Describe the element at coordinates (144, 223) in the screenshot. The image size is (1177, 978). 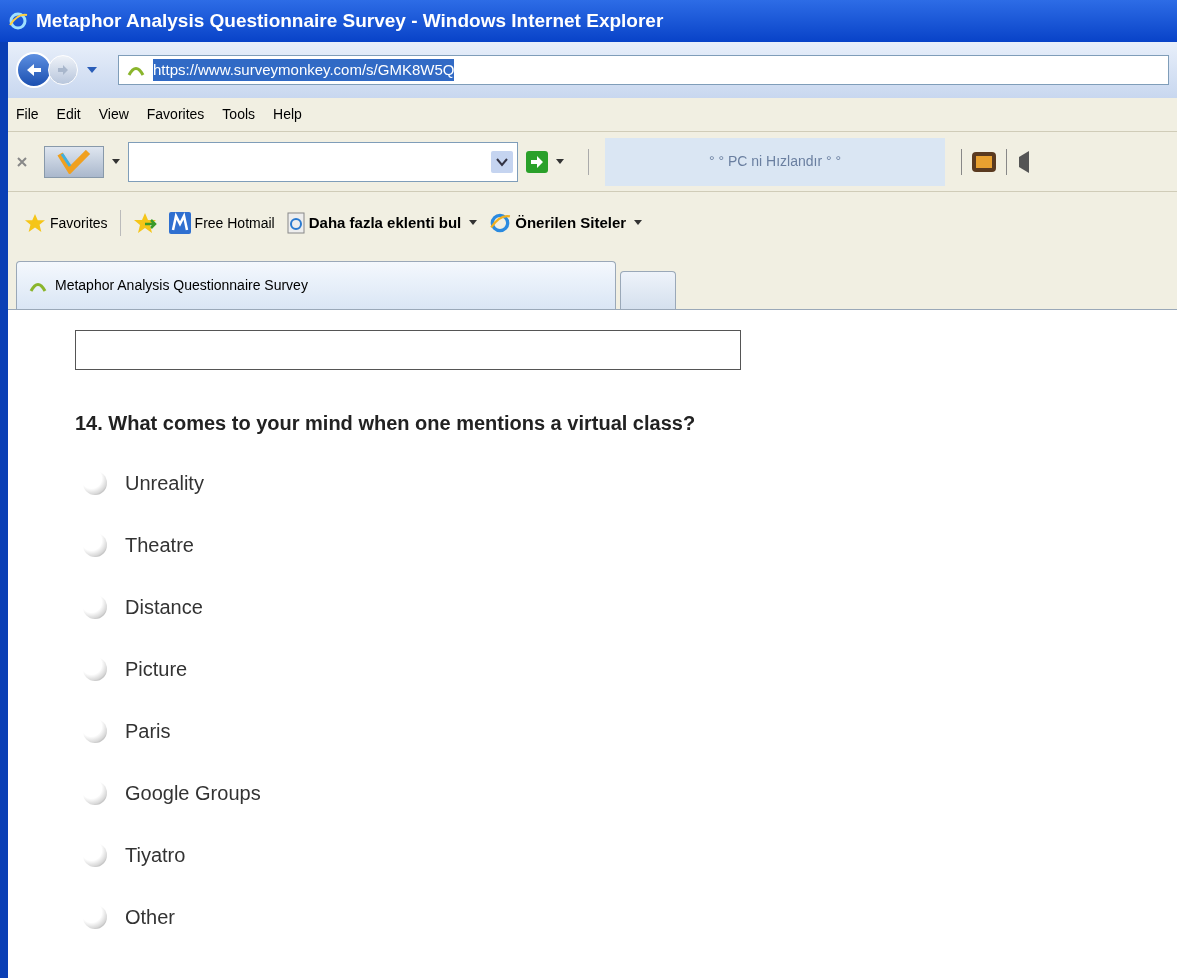
I see `add-favorite-icon` at that location.